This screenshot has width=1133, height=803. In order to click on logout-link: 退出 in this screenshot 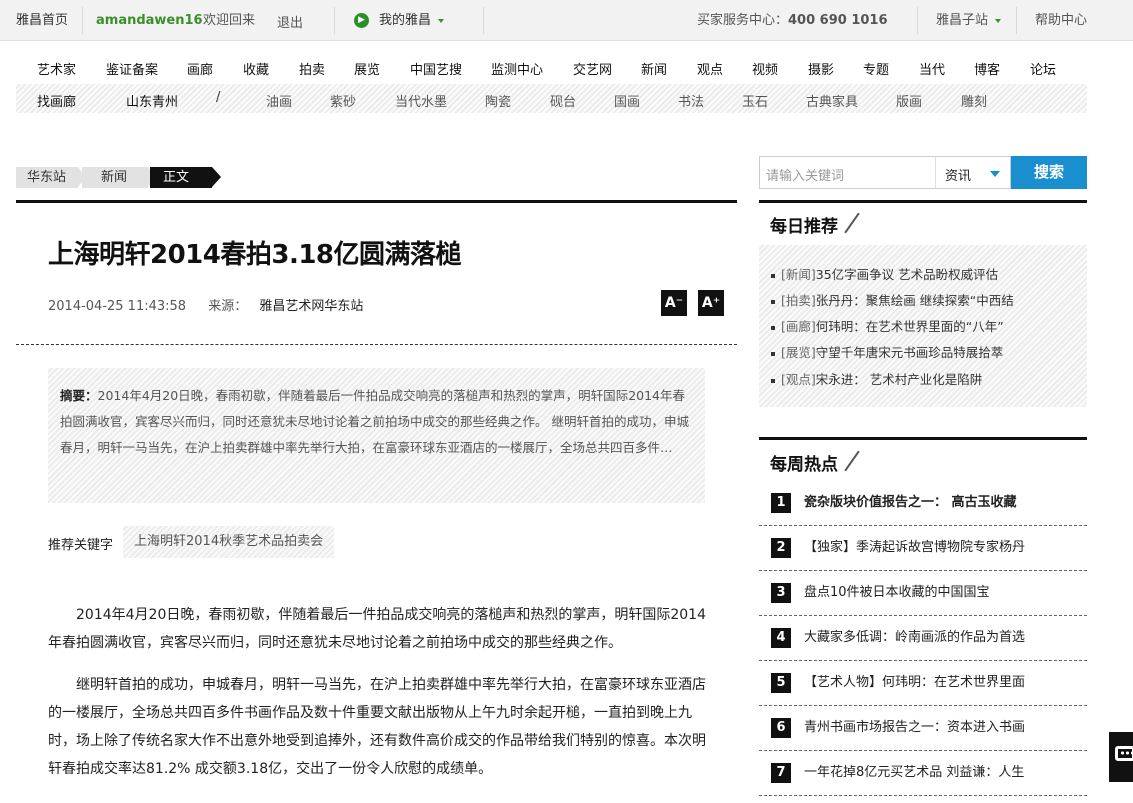, I will do `click(290, 24)`.